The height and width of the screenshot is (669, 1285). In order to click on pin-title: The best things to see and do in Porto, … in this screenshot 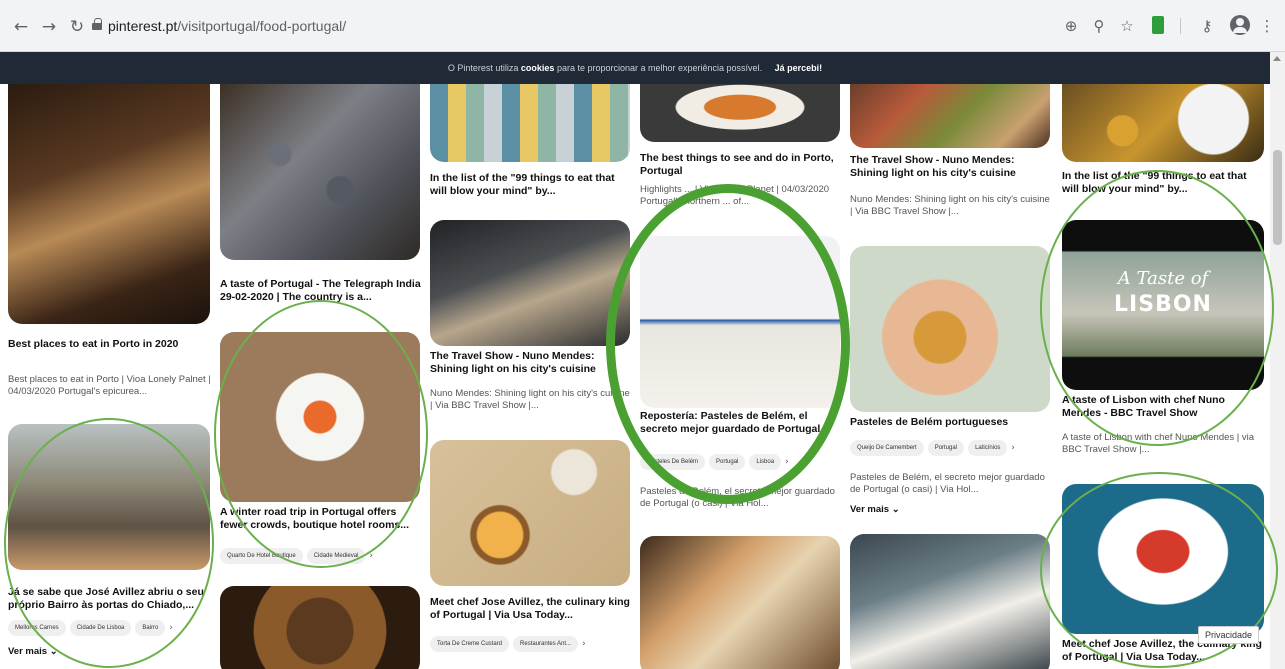, I will do `click(740, 165)`.